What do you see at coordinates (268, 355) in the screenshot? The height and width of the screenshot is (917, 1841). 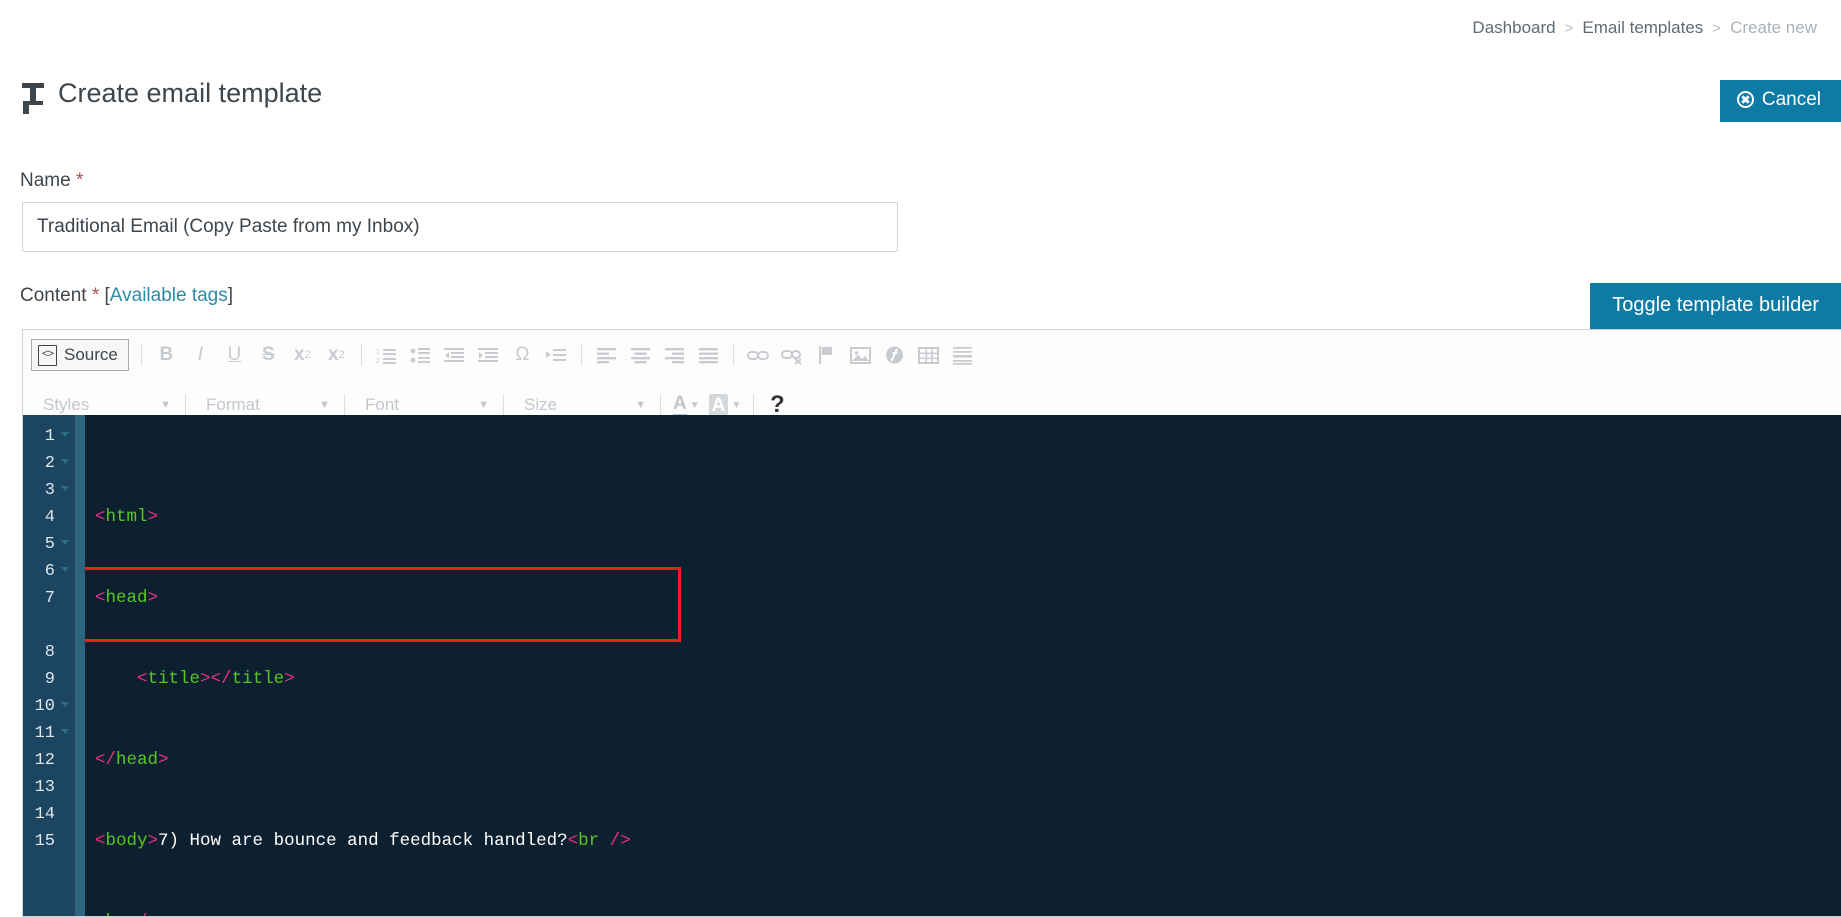 I see `strikethrough-icon: S` at bounding box center [268, 355].